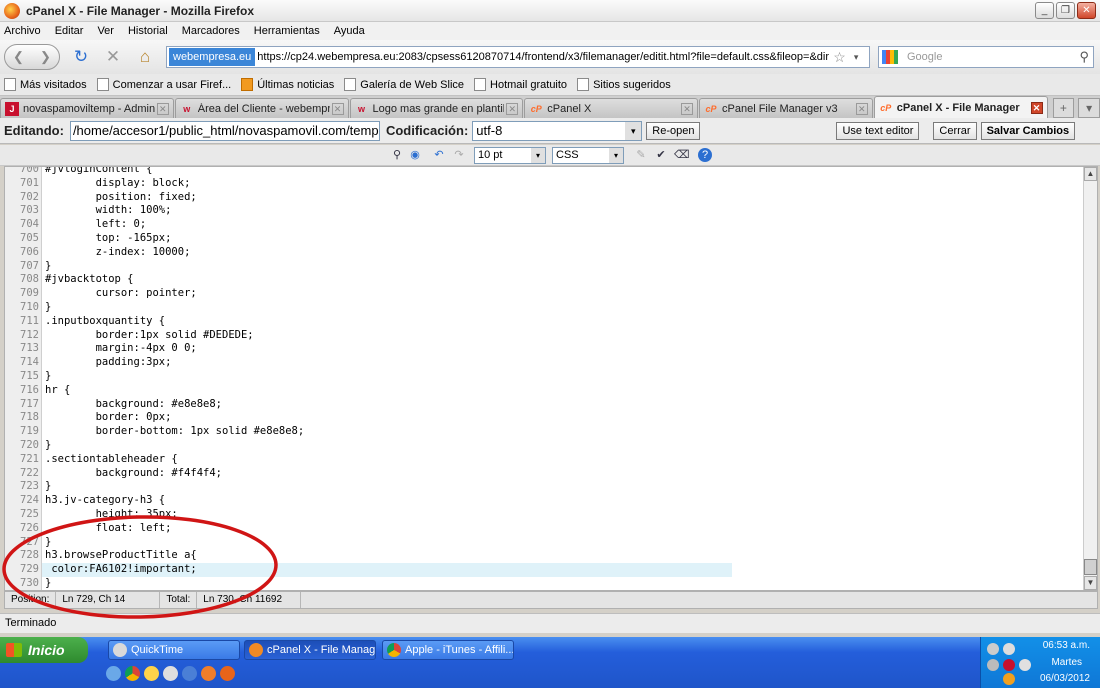 Image resolution: width=1100 pixels, height=688 pixels. Describe the element at coordinates (682, 155) in the screenshot. I see `eraser-icon: ⌫` at that location.